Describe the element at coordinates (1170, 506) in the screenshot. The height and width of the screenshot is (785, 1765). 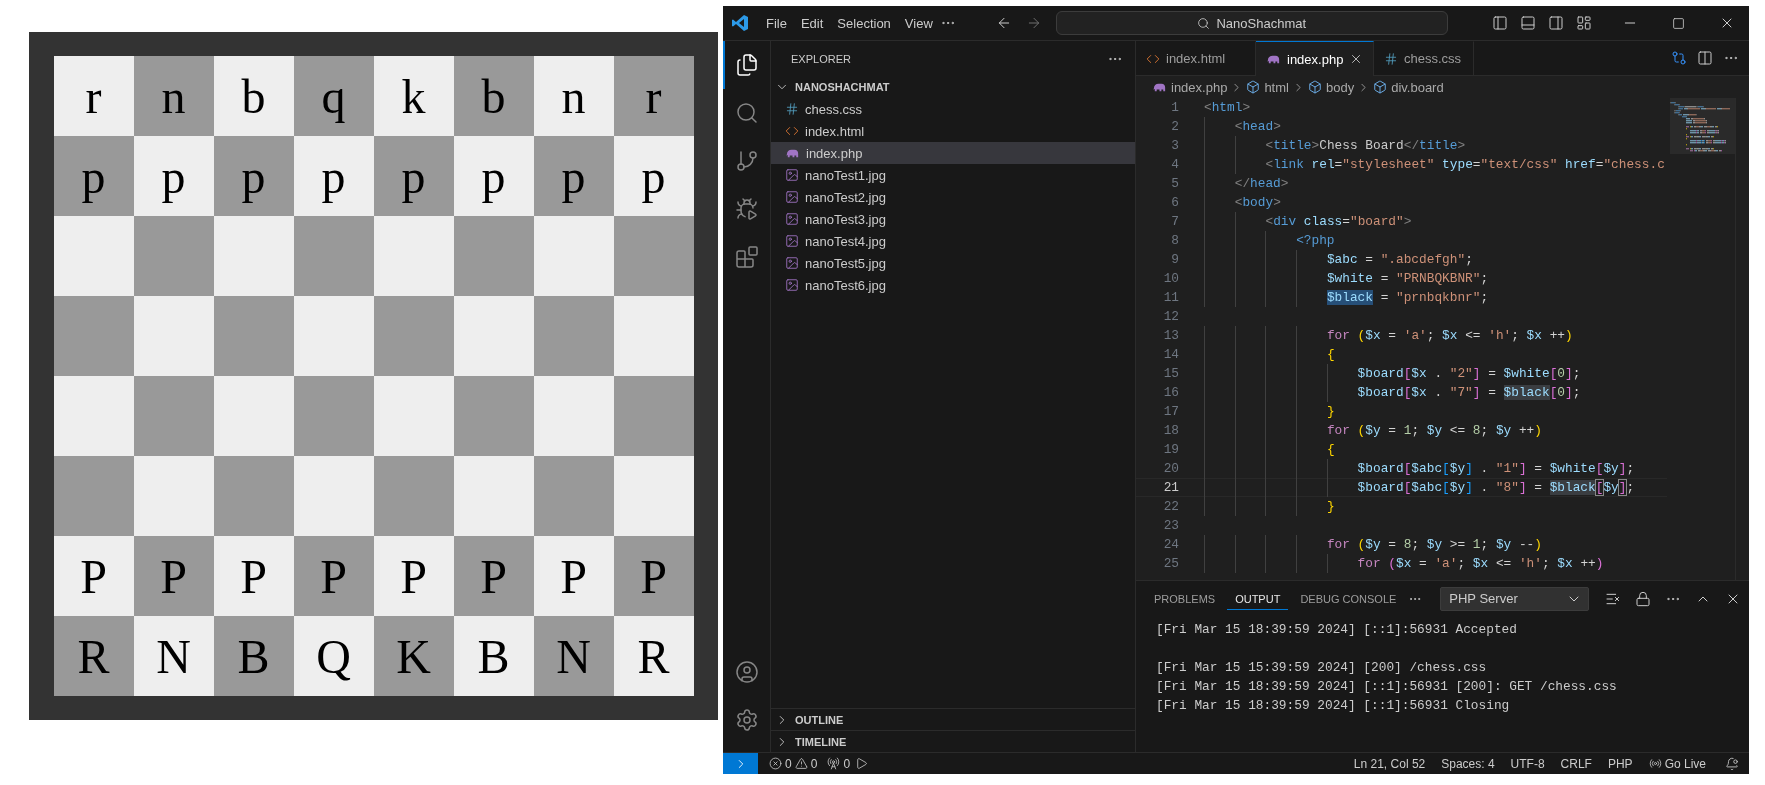
I see `line-number: 22` at that location.